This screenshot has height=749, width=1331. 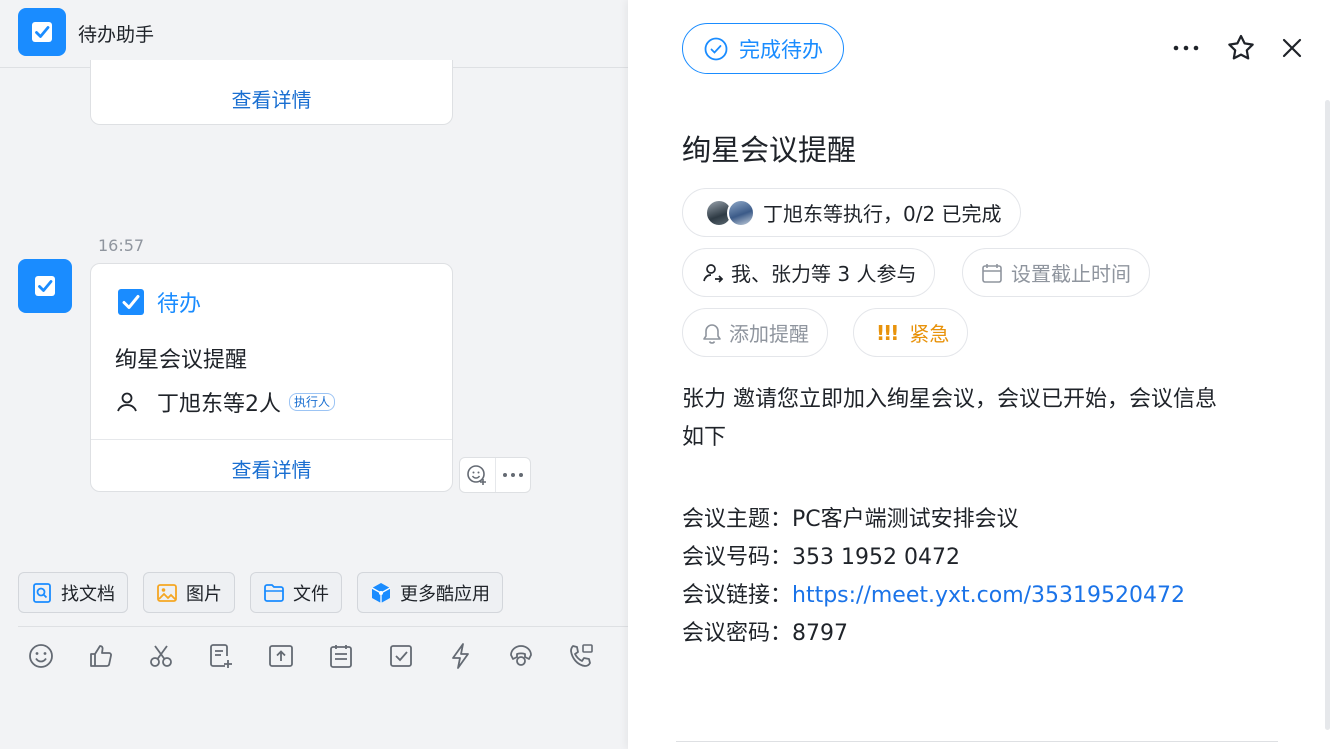 What do you see at coordinates (274, 592) in the screenshot?
I see `folder-icon` at bounding box center [274, 592].